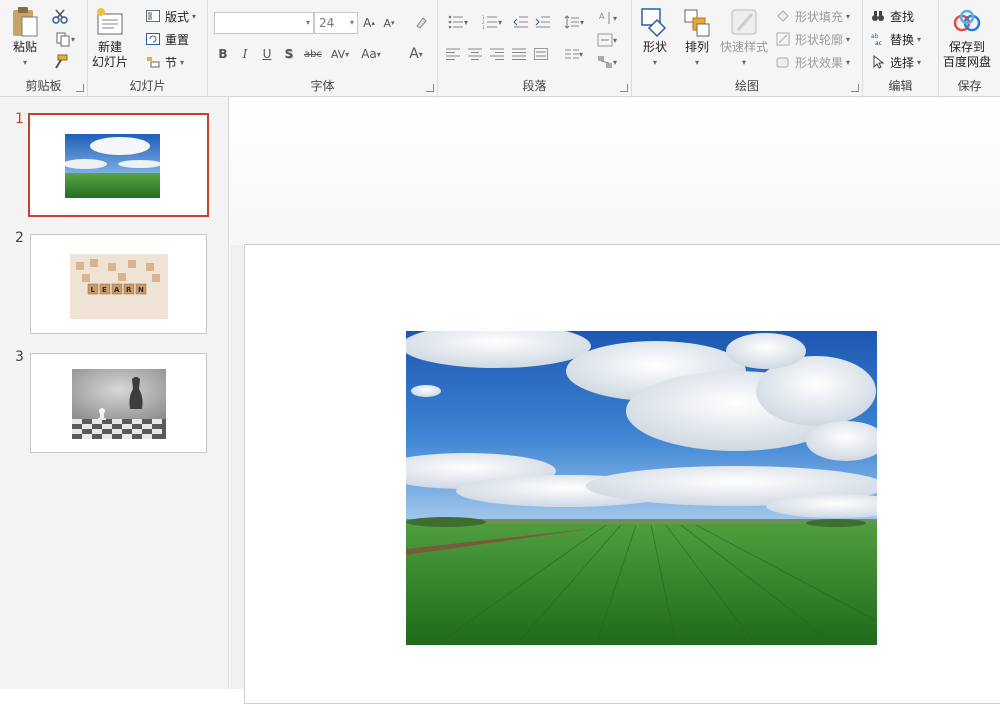 Image resolution: width=1000 pixels, height=704 pixels. Describe the element at coordinates (389, 23) in the screenshot. I see `shrink-font-icon: A ▾` at that location.